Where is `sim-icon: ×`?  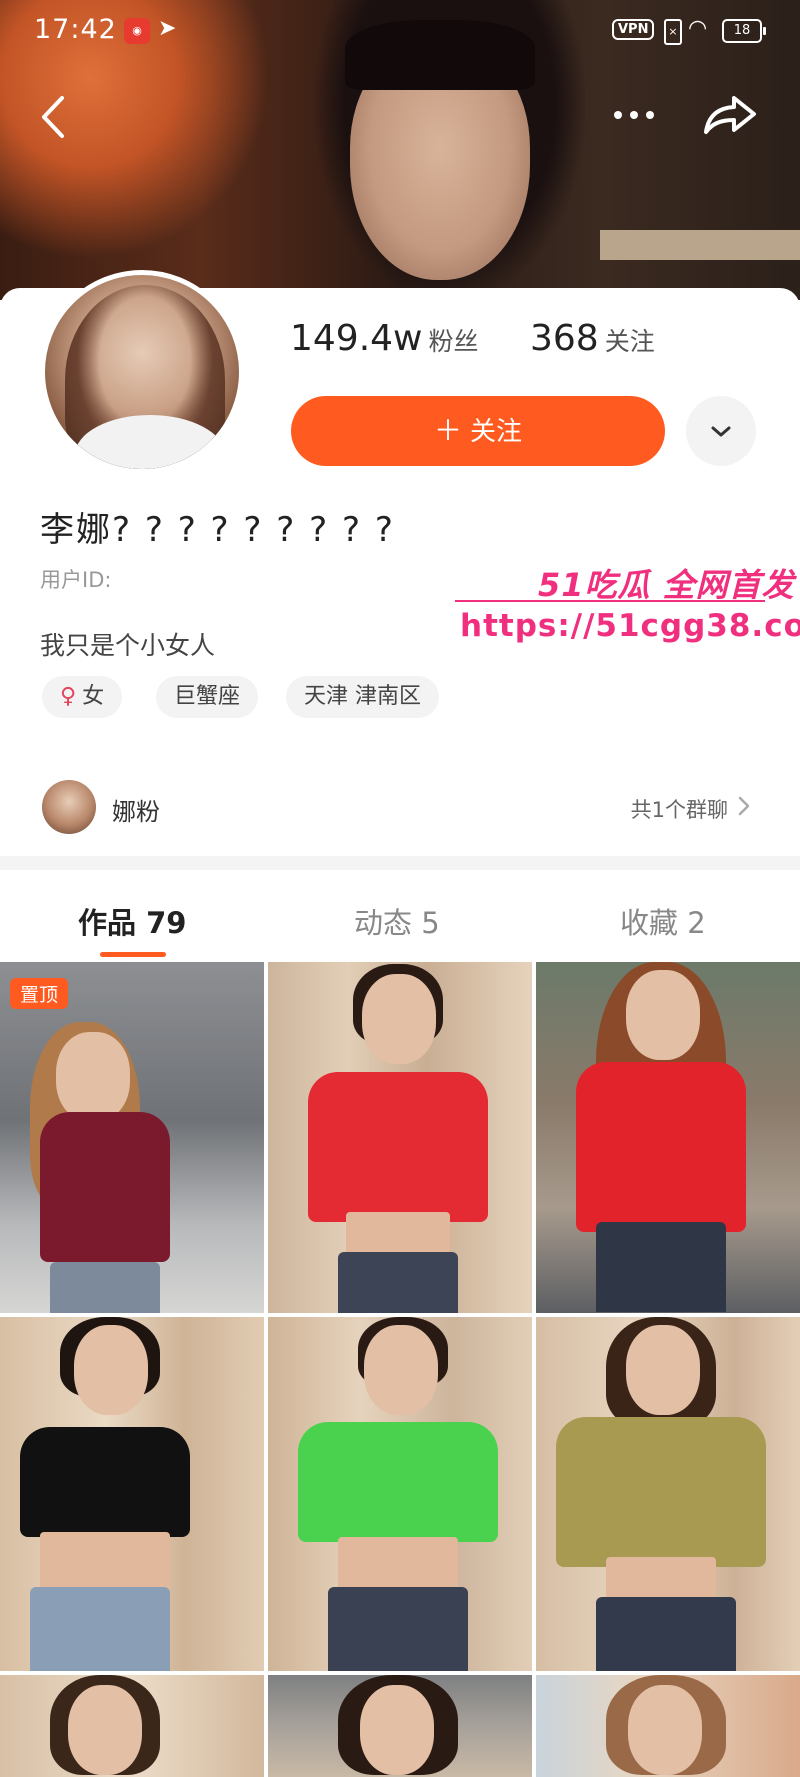 sim-icon: × is located at coordinates (673, 32).